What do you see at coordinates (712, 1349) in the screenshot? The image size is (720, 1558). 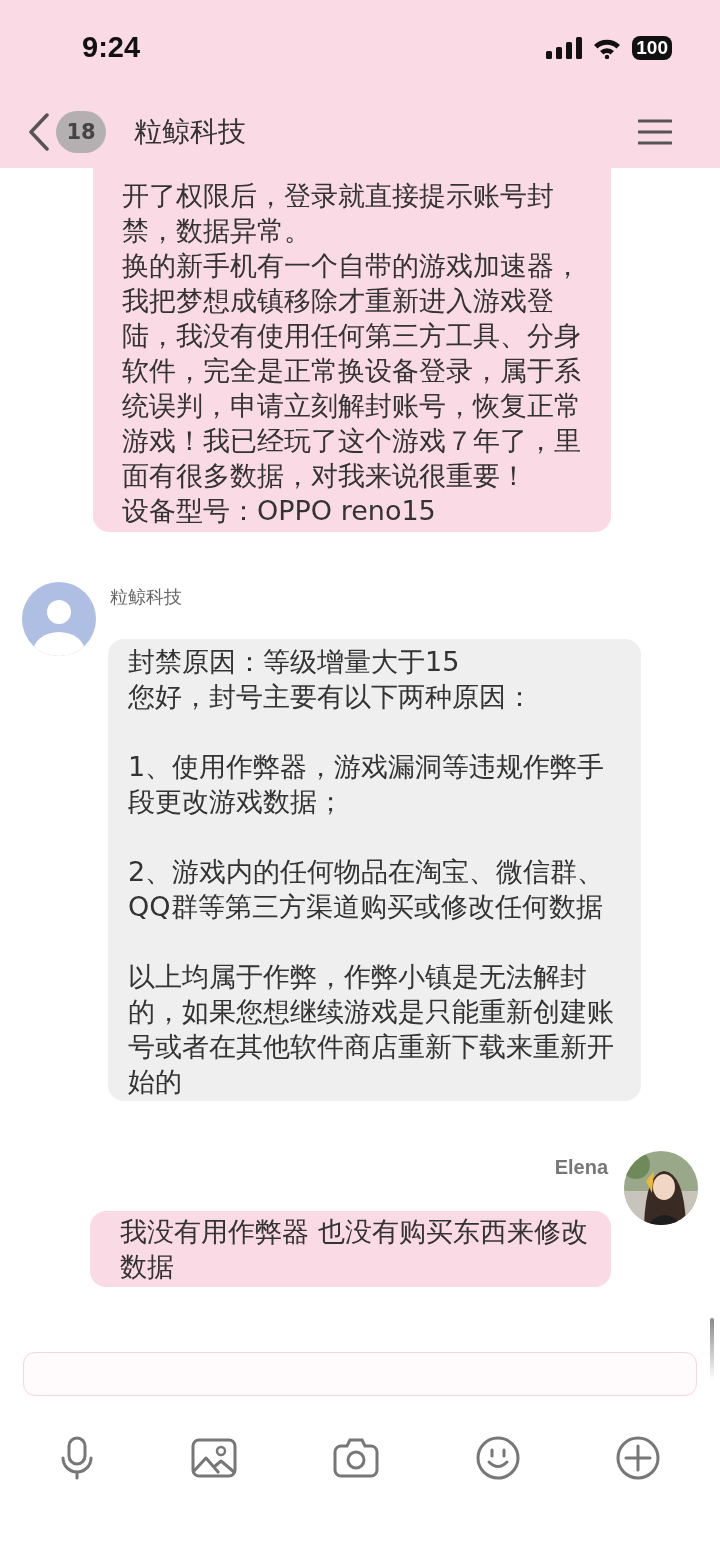 I see `scroll-bar` at bounding box center [712, 1349].